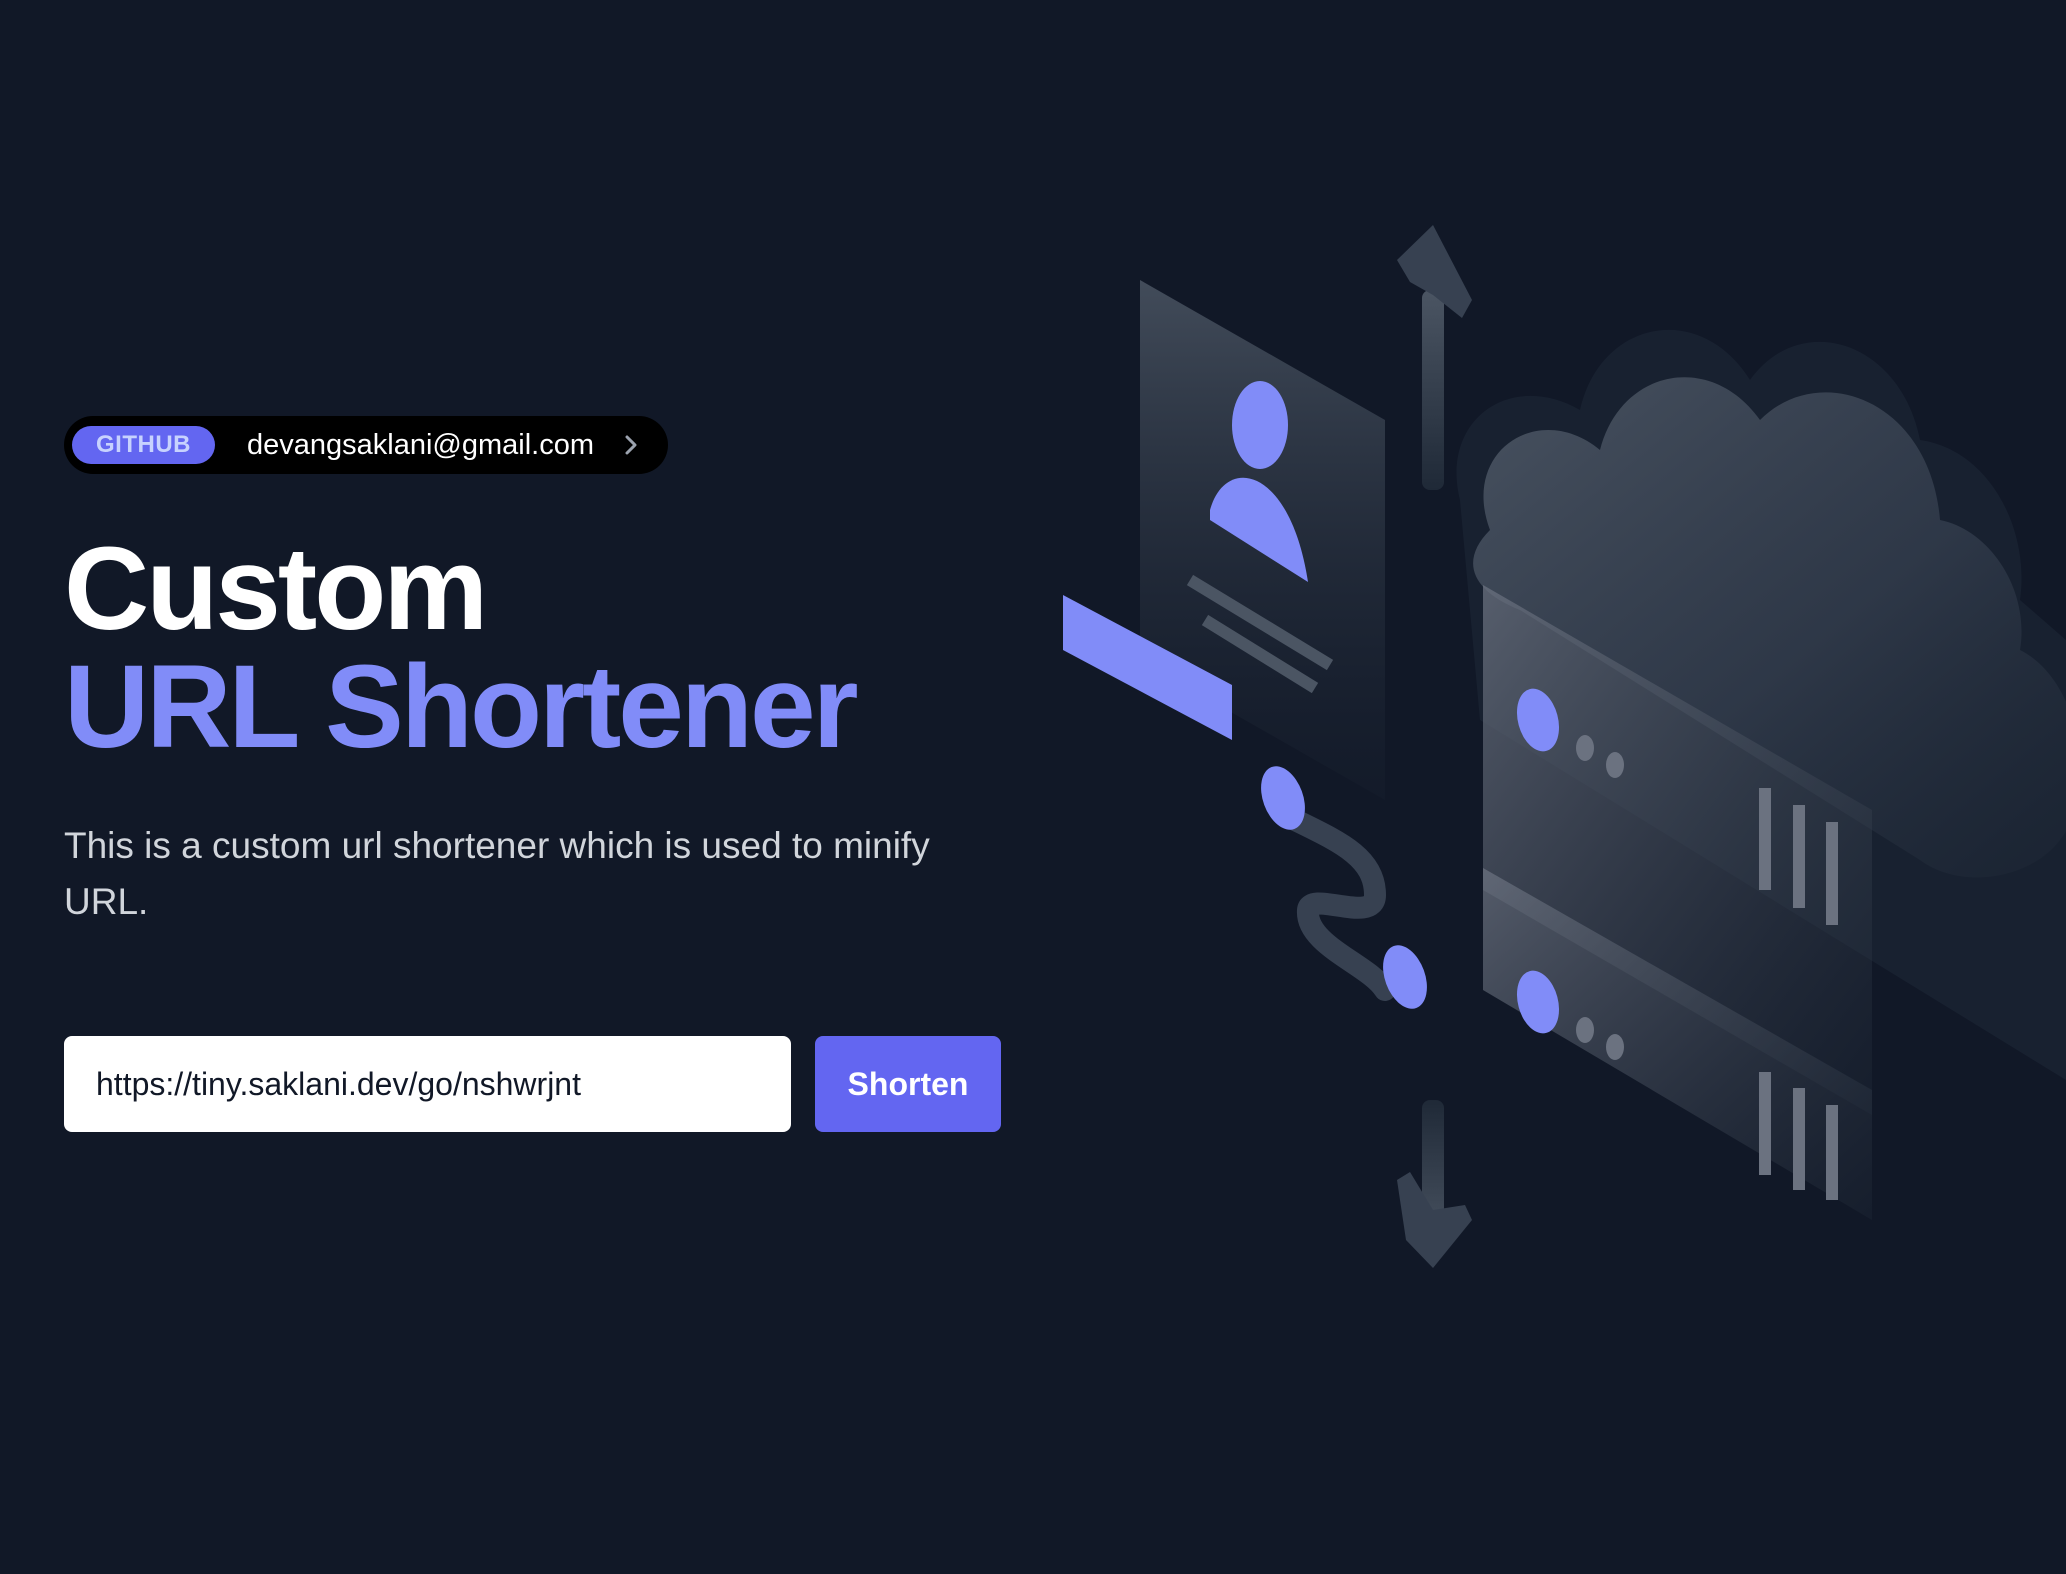 The height and width of the screenshot is (1574, 2066). Describe the element at coordinates (461, 707) in the screenshot. I see `title-line-url-shortener: URL Shortener` at that location.